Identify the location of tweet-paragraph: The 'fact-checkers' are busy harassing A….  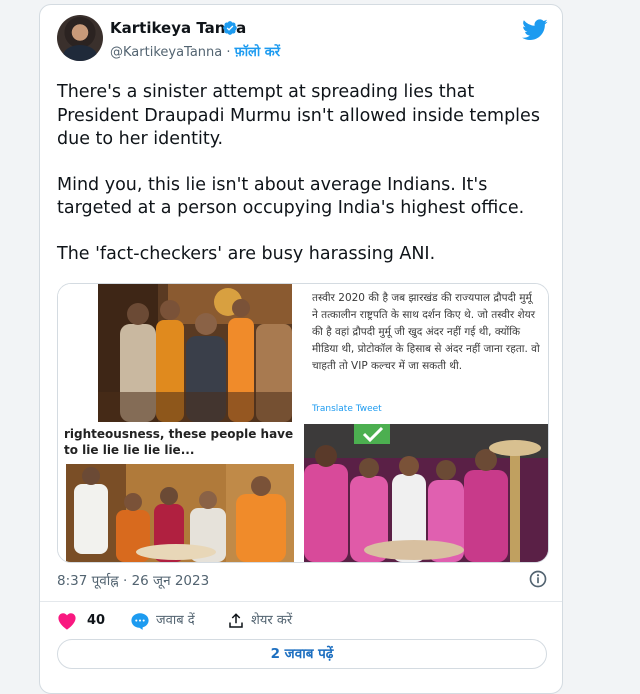
(246, 253).